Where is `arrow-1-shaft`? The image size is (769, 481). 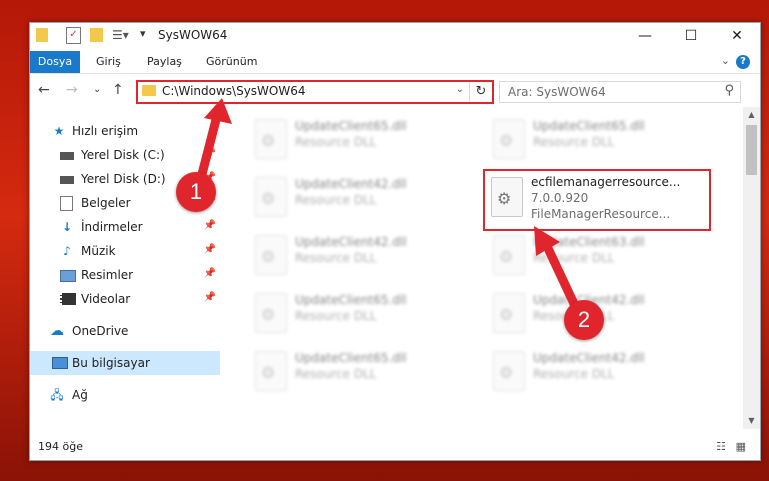
arrow-1-shaft is located at coordinates (209, 147).